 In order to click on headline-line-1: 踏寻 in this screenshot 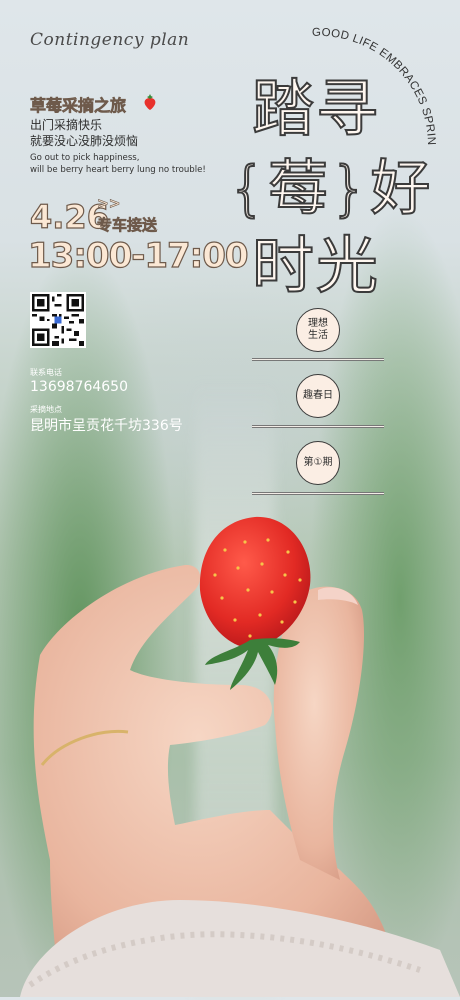, I will do `click(316, 108)`.